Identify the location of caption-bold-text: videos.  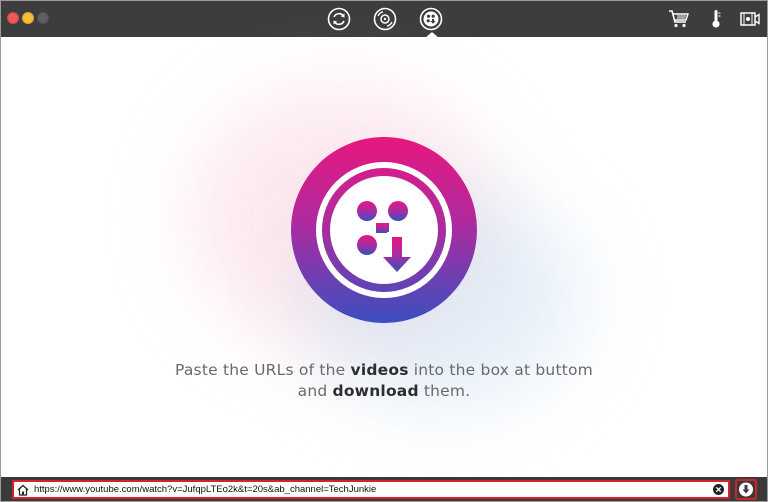
(379, 370).